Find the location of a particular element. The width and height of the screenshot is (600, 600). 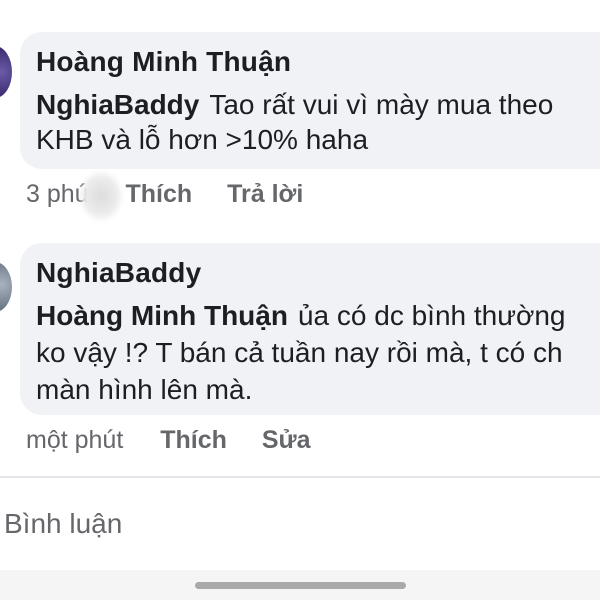

comment-text-line: NghiaBaddy Tao rất vui vì mày mua theo is located at coordinates (294, 105).